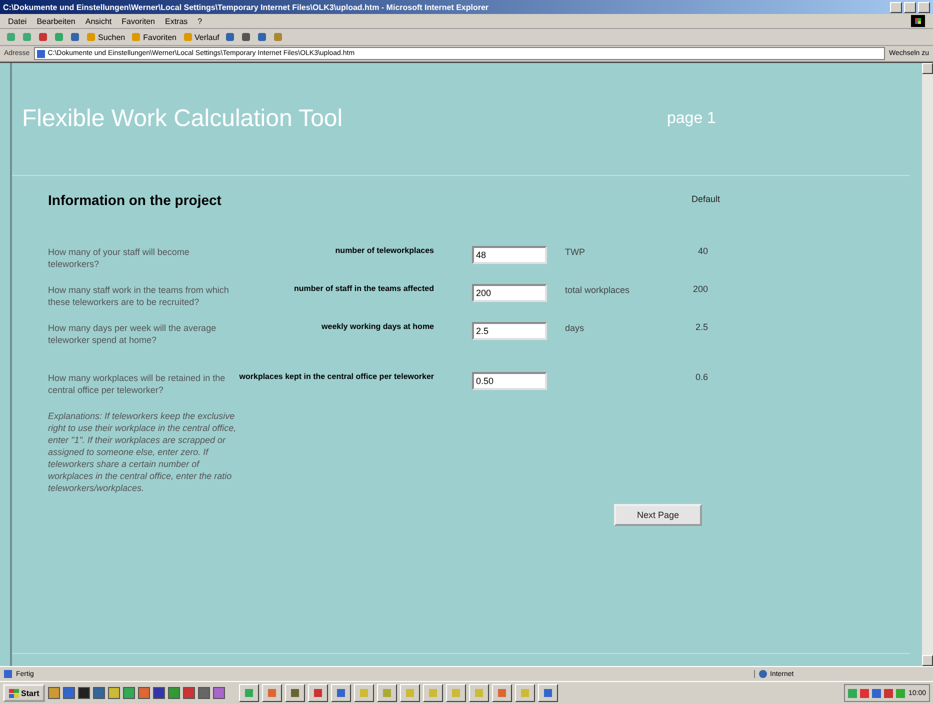  What do you see at coordinates (691, 119) in the screenshot?
I see `page-number: page 1` at bounding box center [691, 119].